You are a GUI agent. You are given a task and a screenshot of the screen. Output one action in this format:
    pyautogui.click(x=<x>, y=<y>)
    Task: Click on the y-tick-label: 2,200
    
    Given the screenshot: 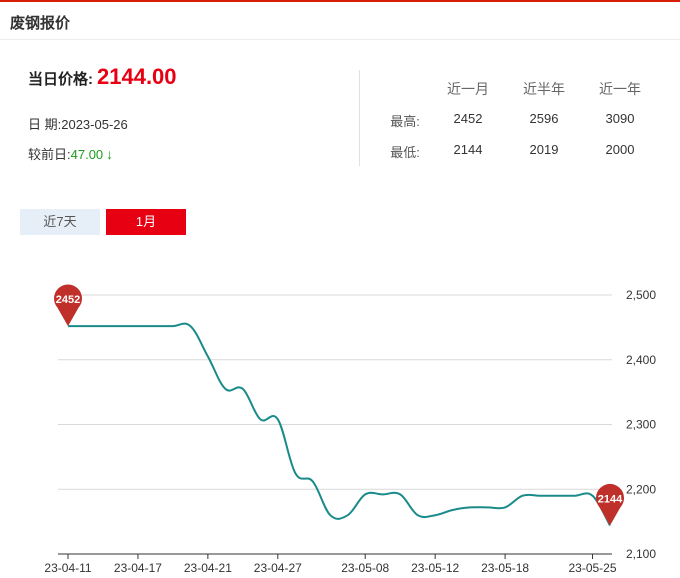 What is the action you would take?
    pyautogui.click(x=641, y=489)
    